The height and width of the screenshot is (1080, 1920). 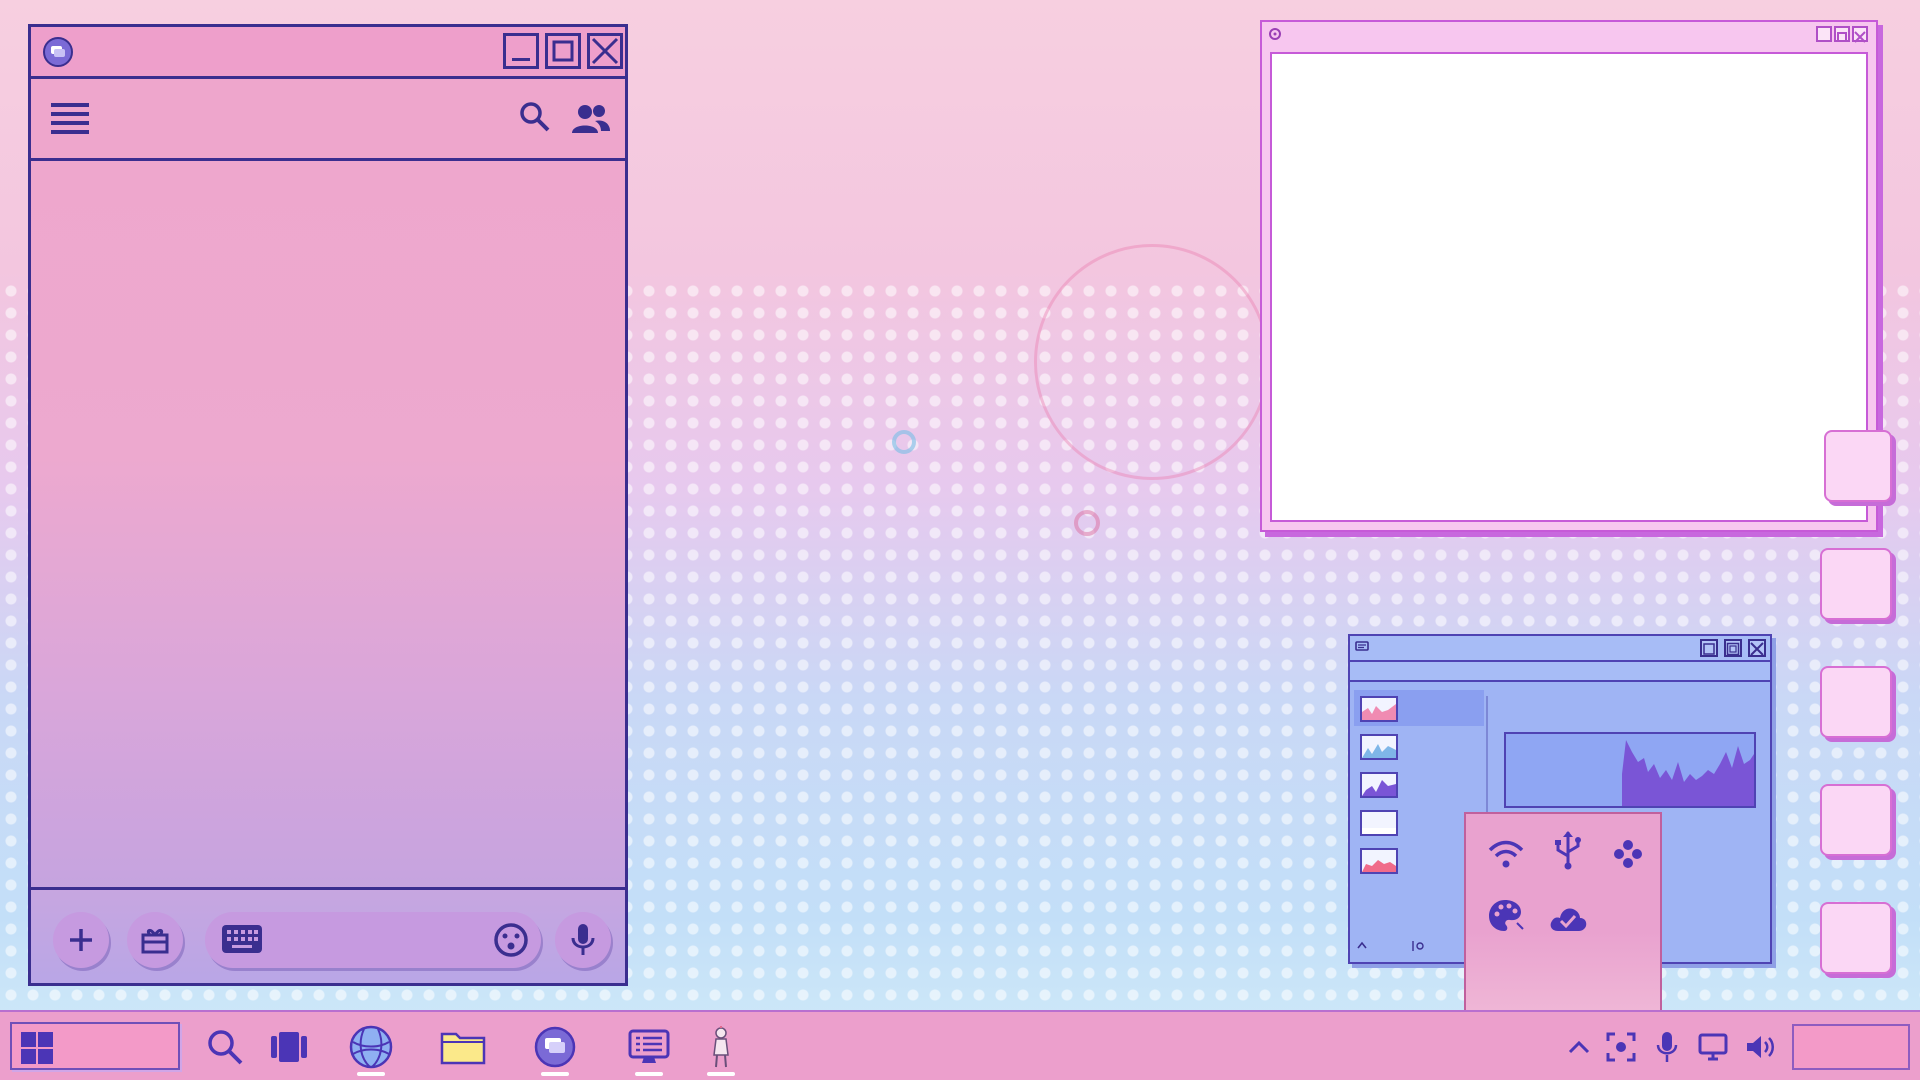 I want to click on chat-compose-bar, so click(x=328, y=935).